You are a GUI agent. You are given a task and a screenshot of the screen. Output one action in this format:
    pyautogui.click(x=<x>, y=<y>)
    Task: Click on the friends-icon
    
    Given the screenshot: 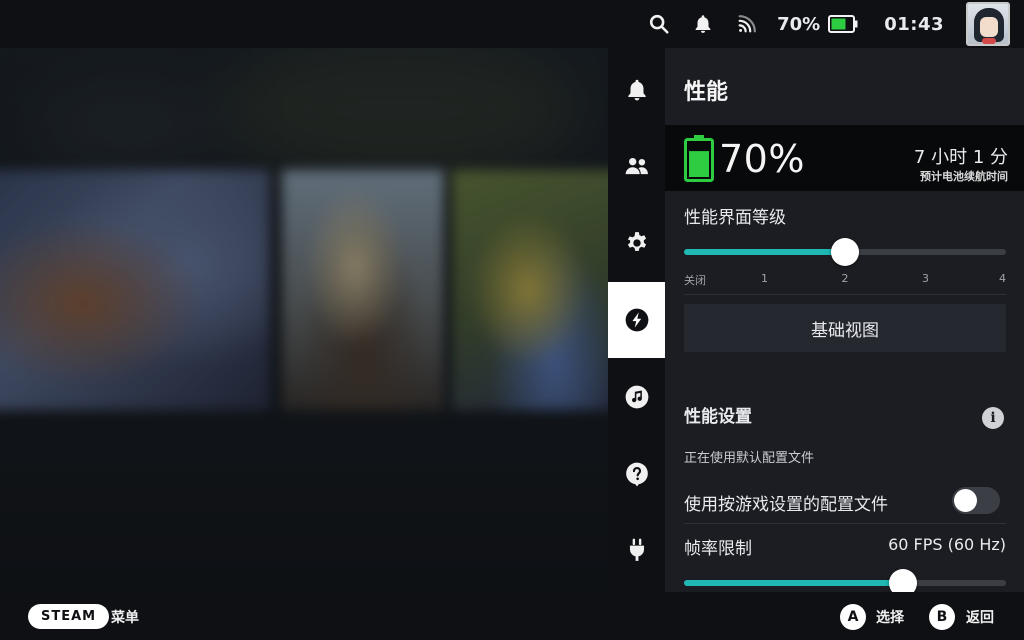 What is the action you would take?
    pyautogui.click(x=636, y=166)
    